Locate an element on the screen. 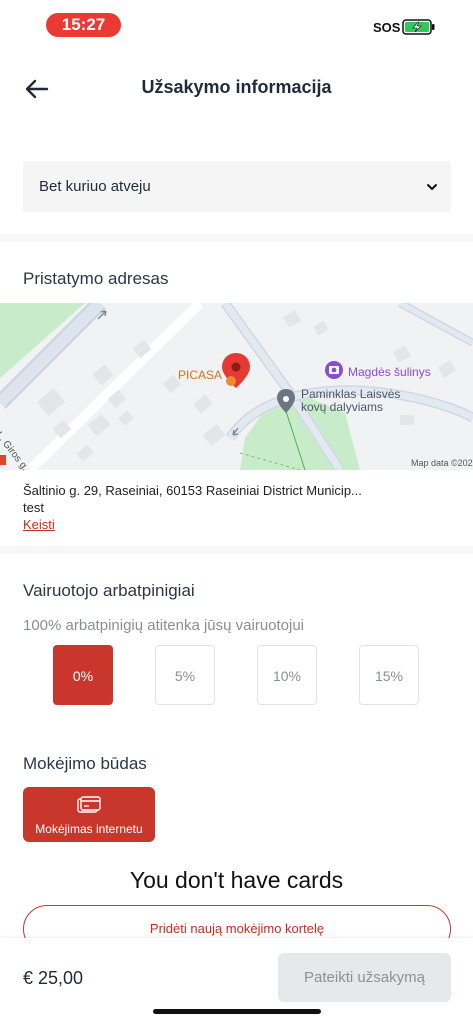  change-address-link: Keisti is located at coordinates (39, 524).